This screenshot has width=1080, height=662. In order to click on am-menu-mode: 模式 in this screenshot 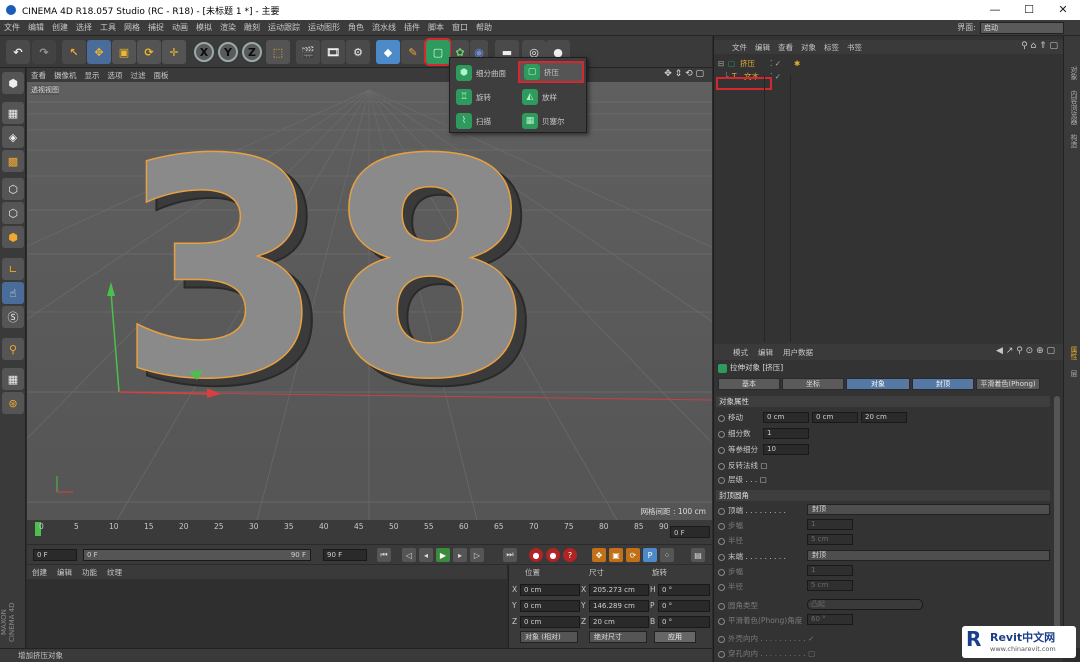, I will do `click(740, 352)`.